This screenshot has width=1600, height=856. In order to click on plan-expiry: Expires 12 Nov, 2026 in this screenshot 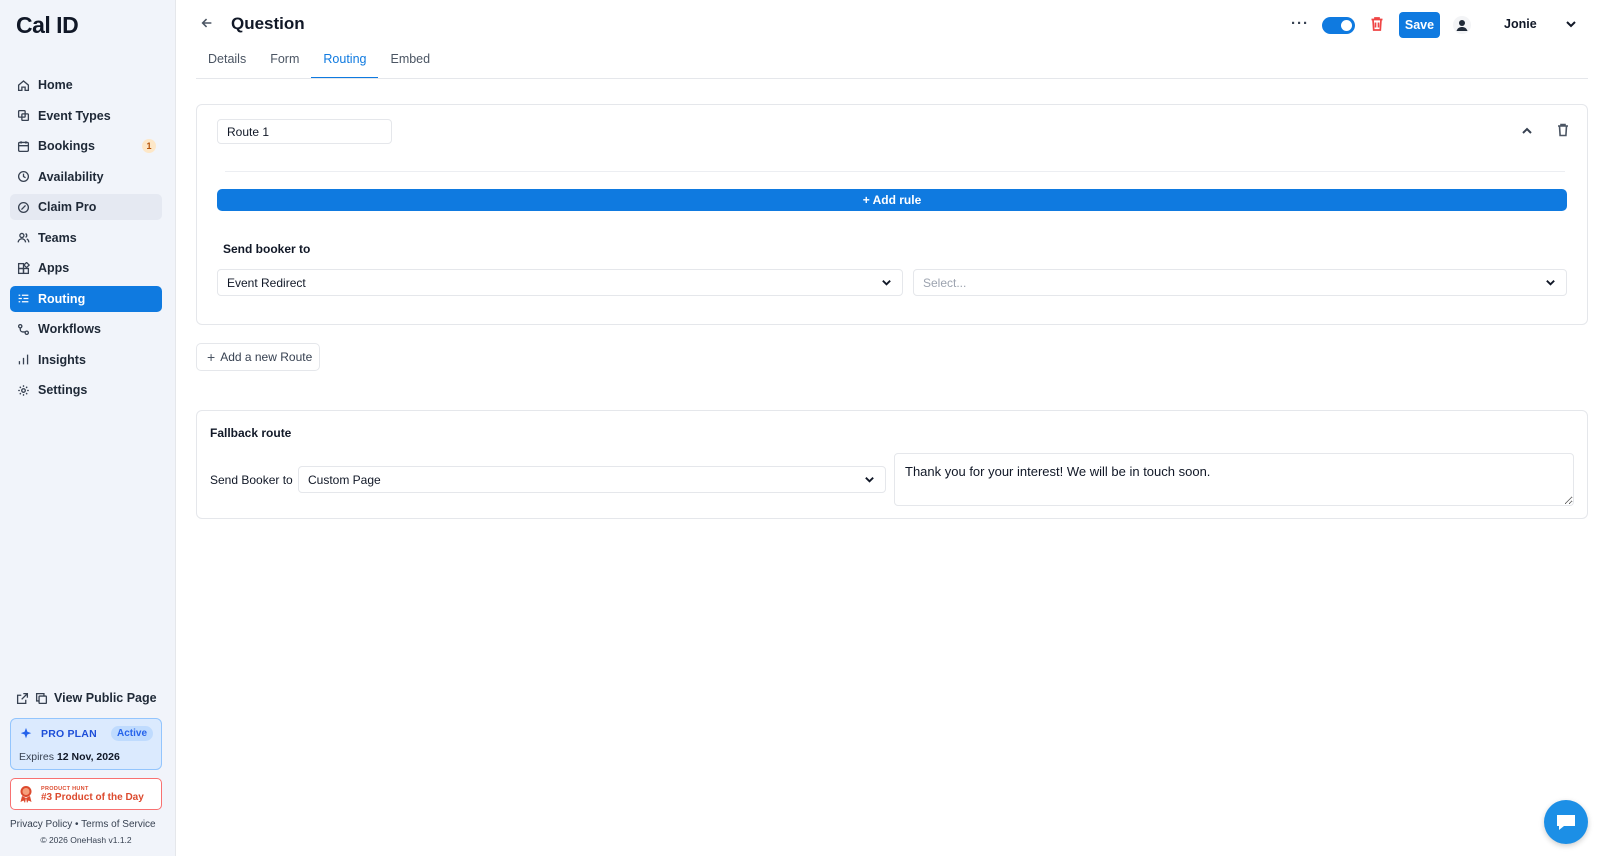, I will do `click(69, 757)`.